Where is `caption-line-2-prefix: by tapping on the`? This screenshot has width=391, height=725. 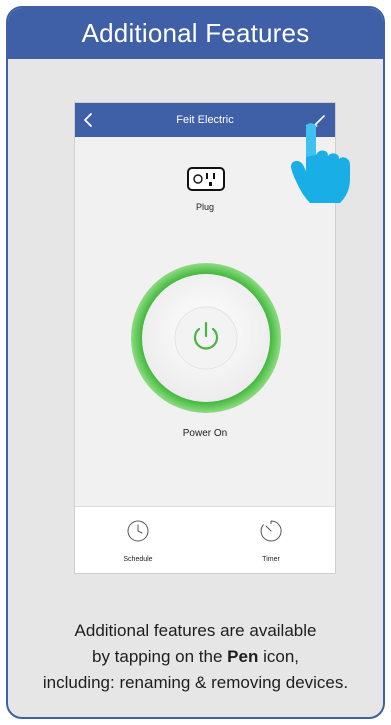
caption-line-2-prefix: by tapping on the is located at coordinates (160, 656).